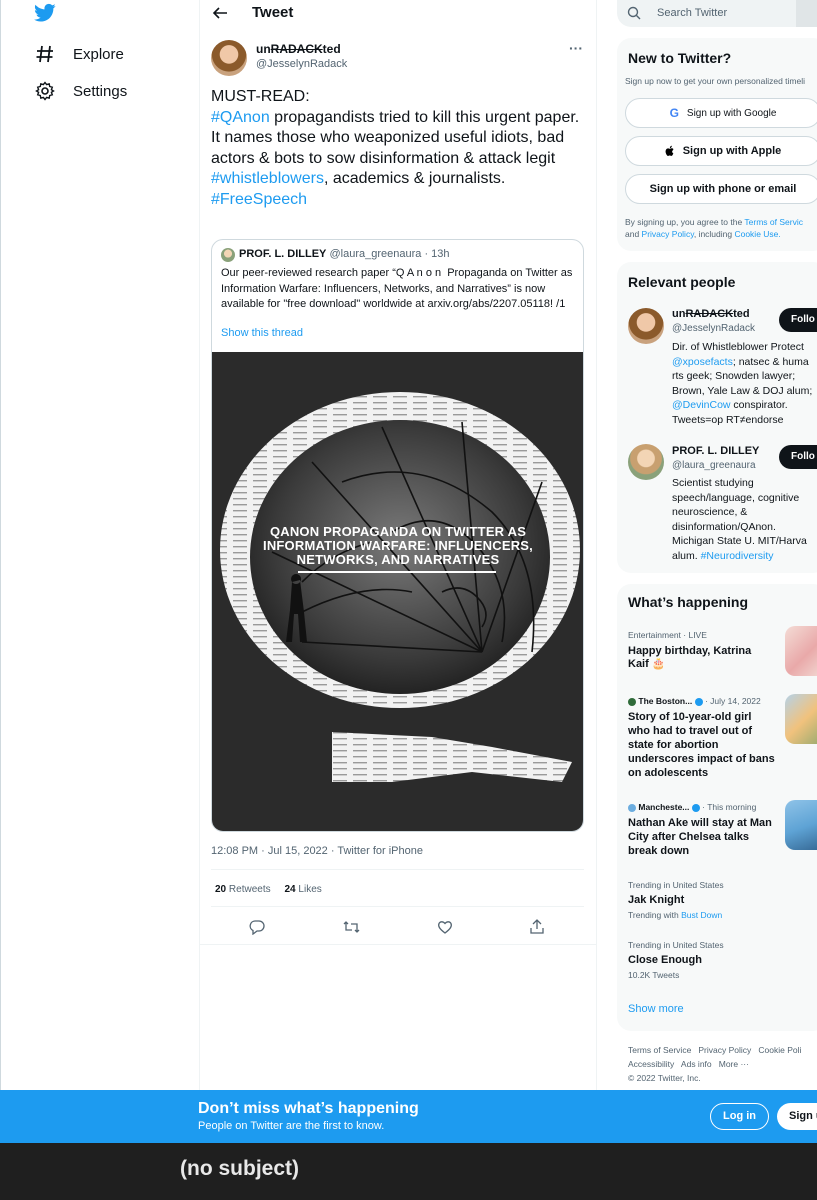  Describe the element at coordinates (651, 1064) in the screenshot. I see `footer-accessibility-link: Accessibility` at that location.